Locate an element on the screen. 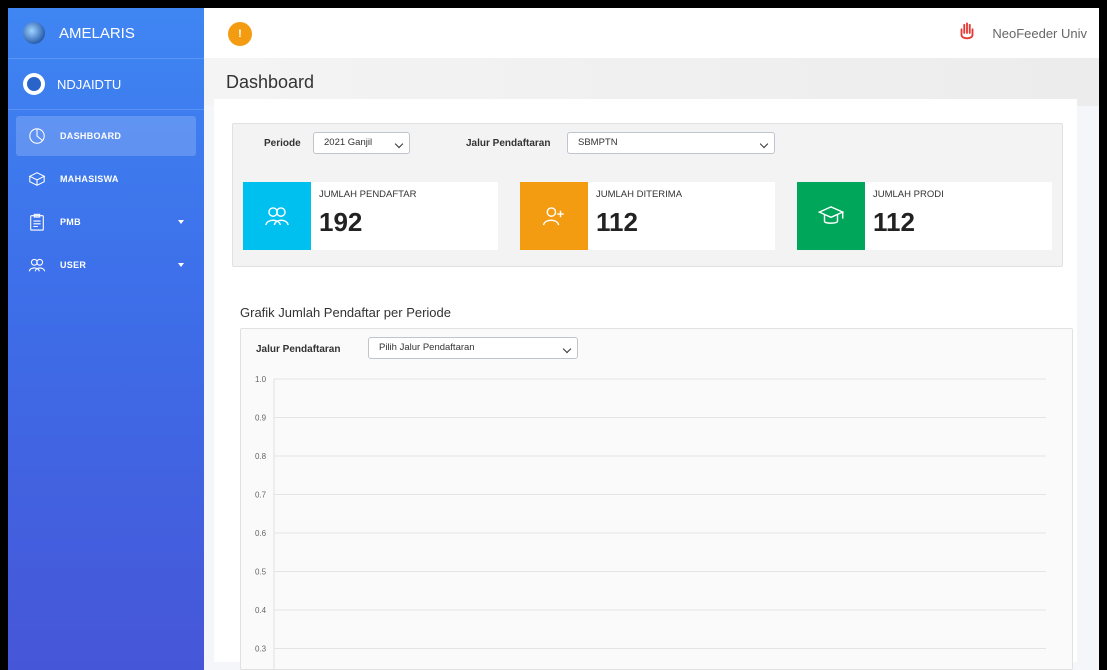 This screenshot has width=1107, height=670. periode-label: Periode is located at coordinates (282, 143).